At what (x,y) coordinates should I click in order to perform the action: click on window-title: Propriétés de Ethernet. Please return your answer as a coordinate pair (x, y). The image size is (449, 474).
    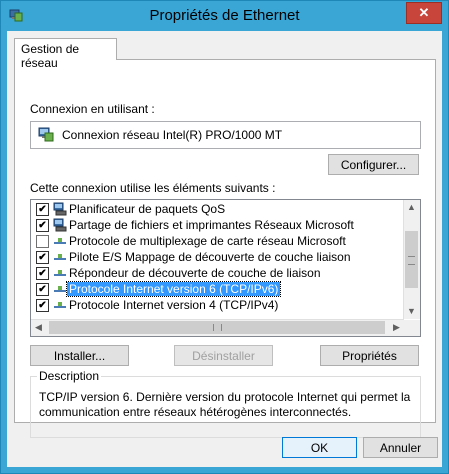
    Looking at the image, I should click on (224, 15).